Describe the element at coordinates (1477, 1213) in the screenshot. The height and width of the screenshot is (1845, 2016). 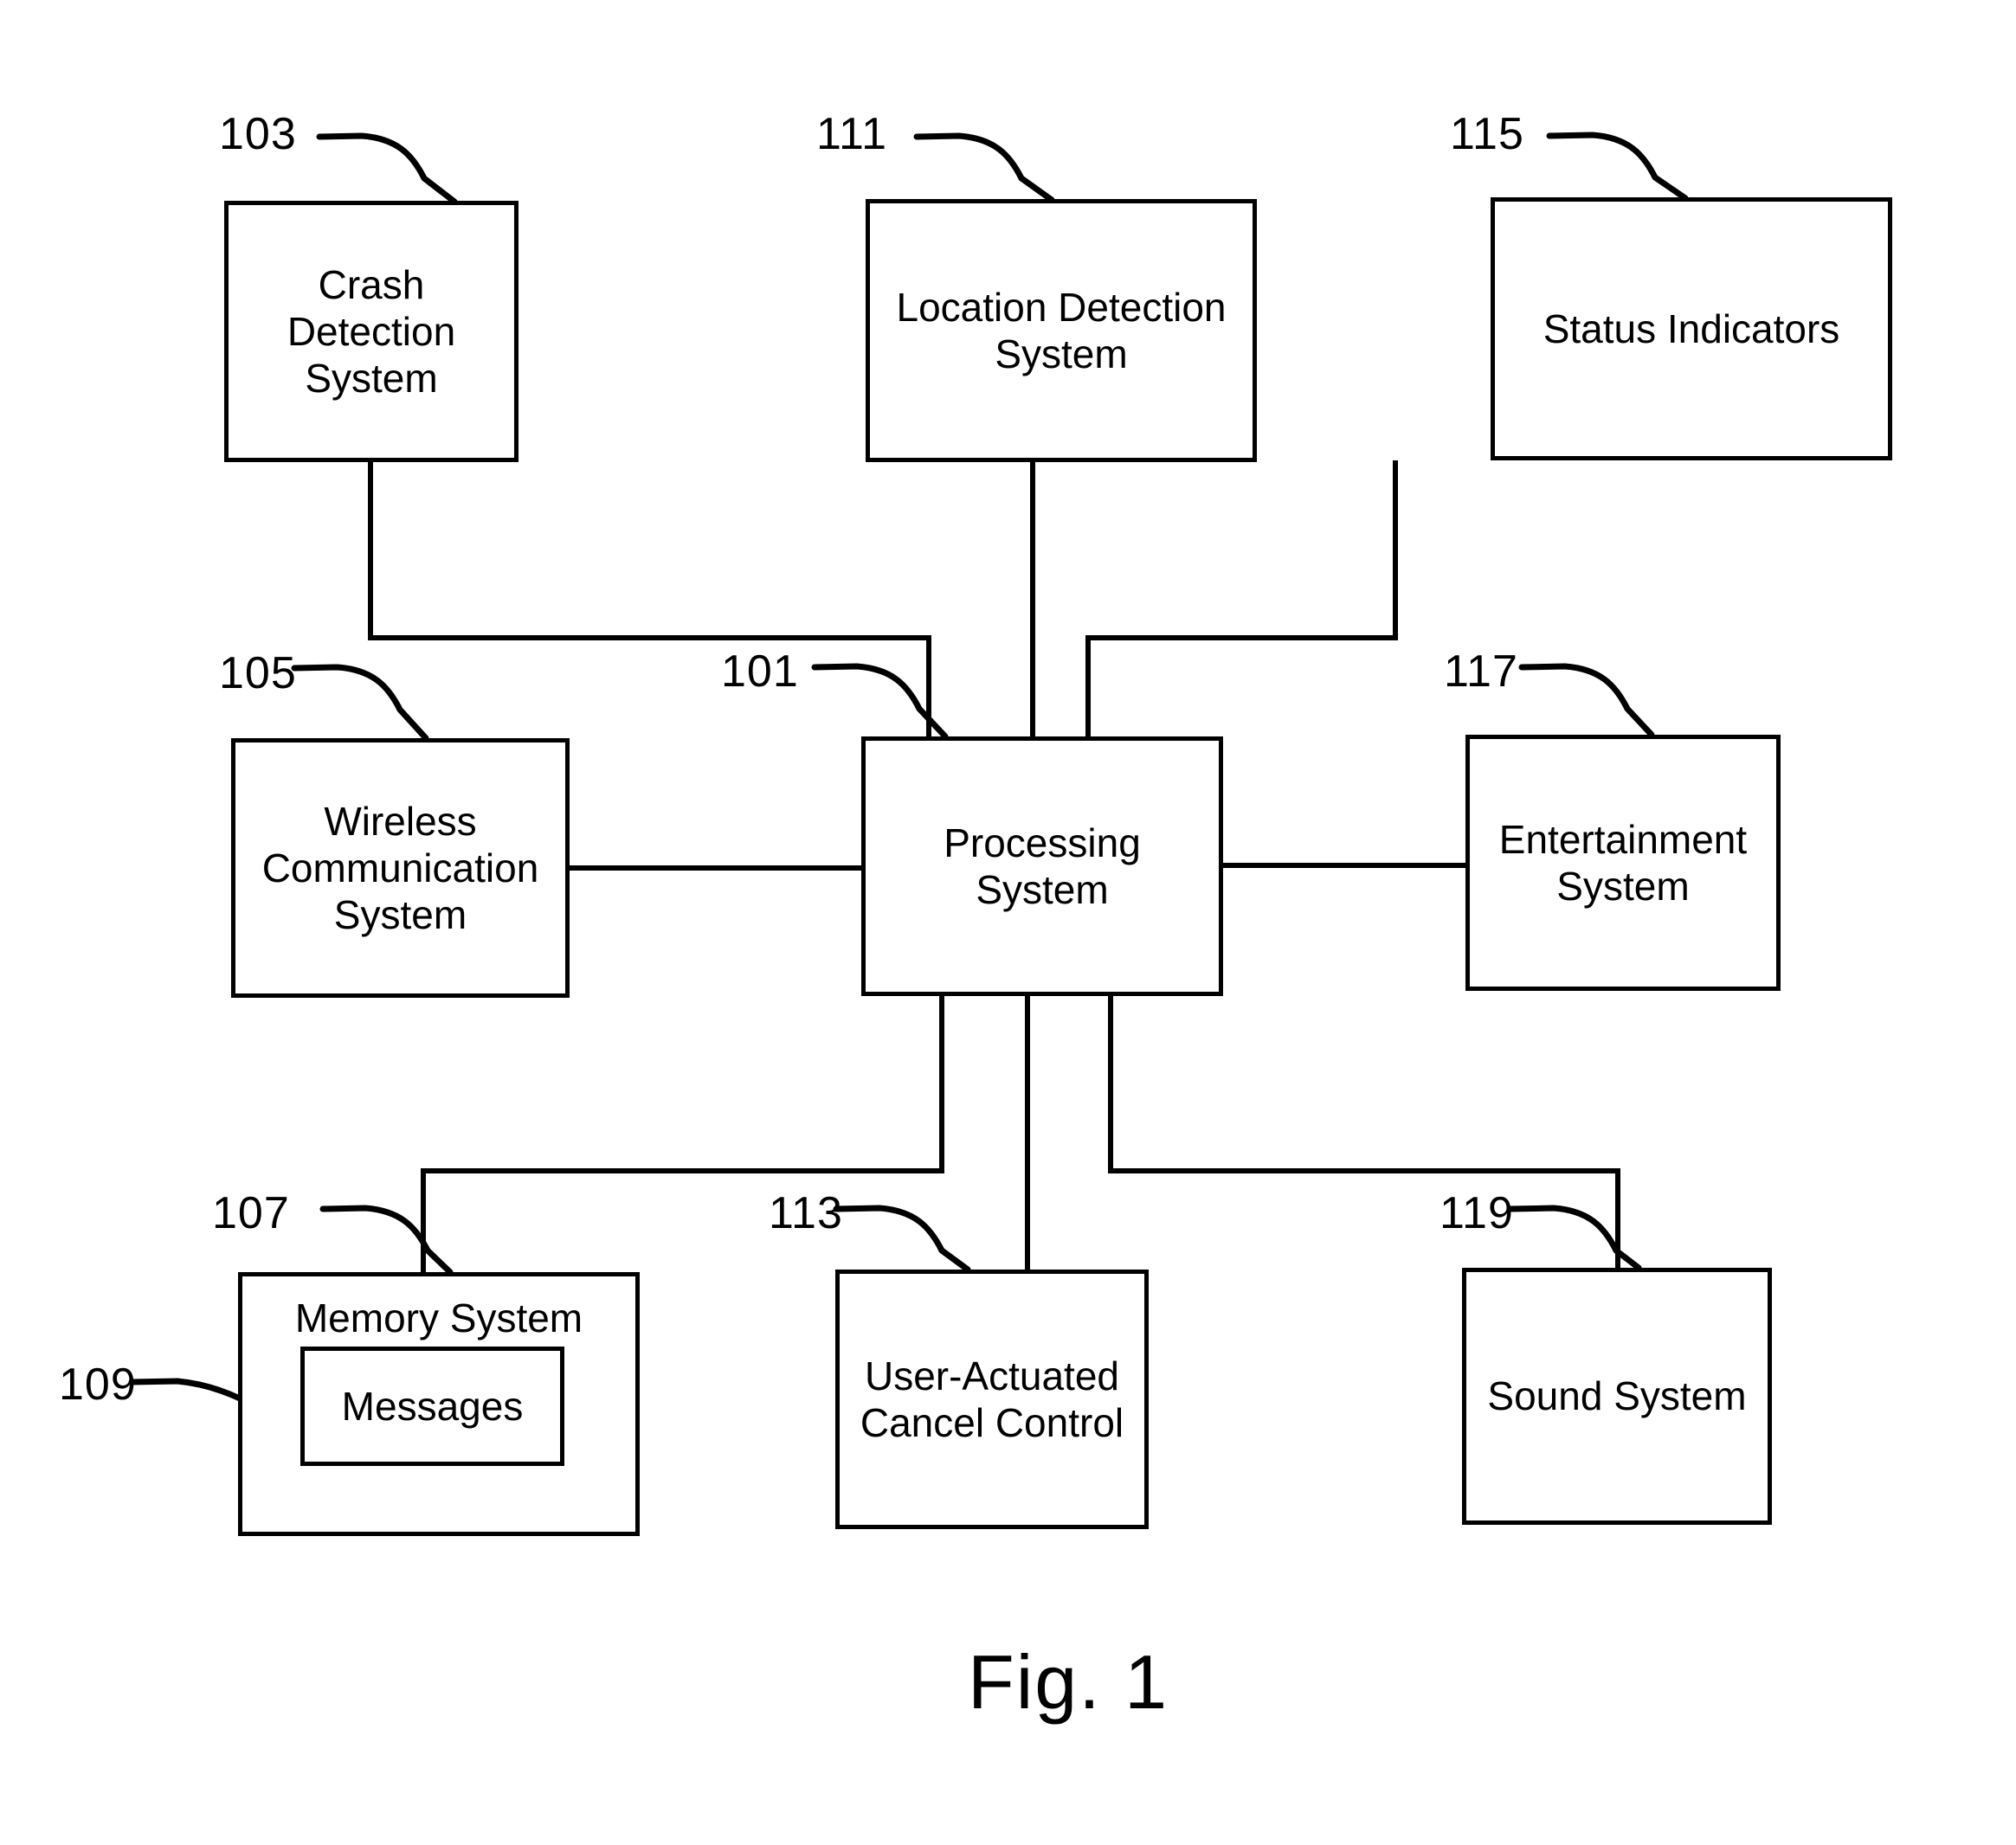
I see `ref-number-119: 119` at that location.